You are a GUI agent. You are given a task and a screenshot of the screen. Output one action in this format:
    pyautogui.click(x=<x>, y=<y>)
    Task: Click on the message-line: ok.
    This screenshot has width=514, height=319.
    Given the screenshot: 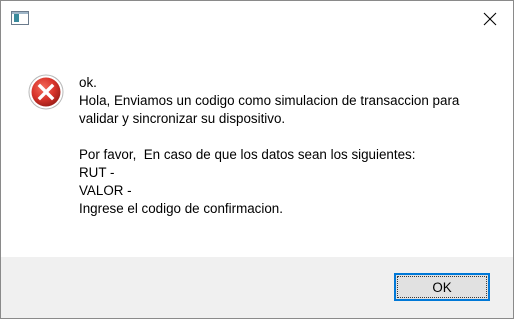 What is the action you would take?
    pyautogui.click(x=88, y=82)
    